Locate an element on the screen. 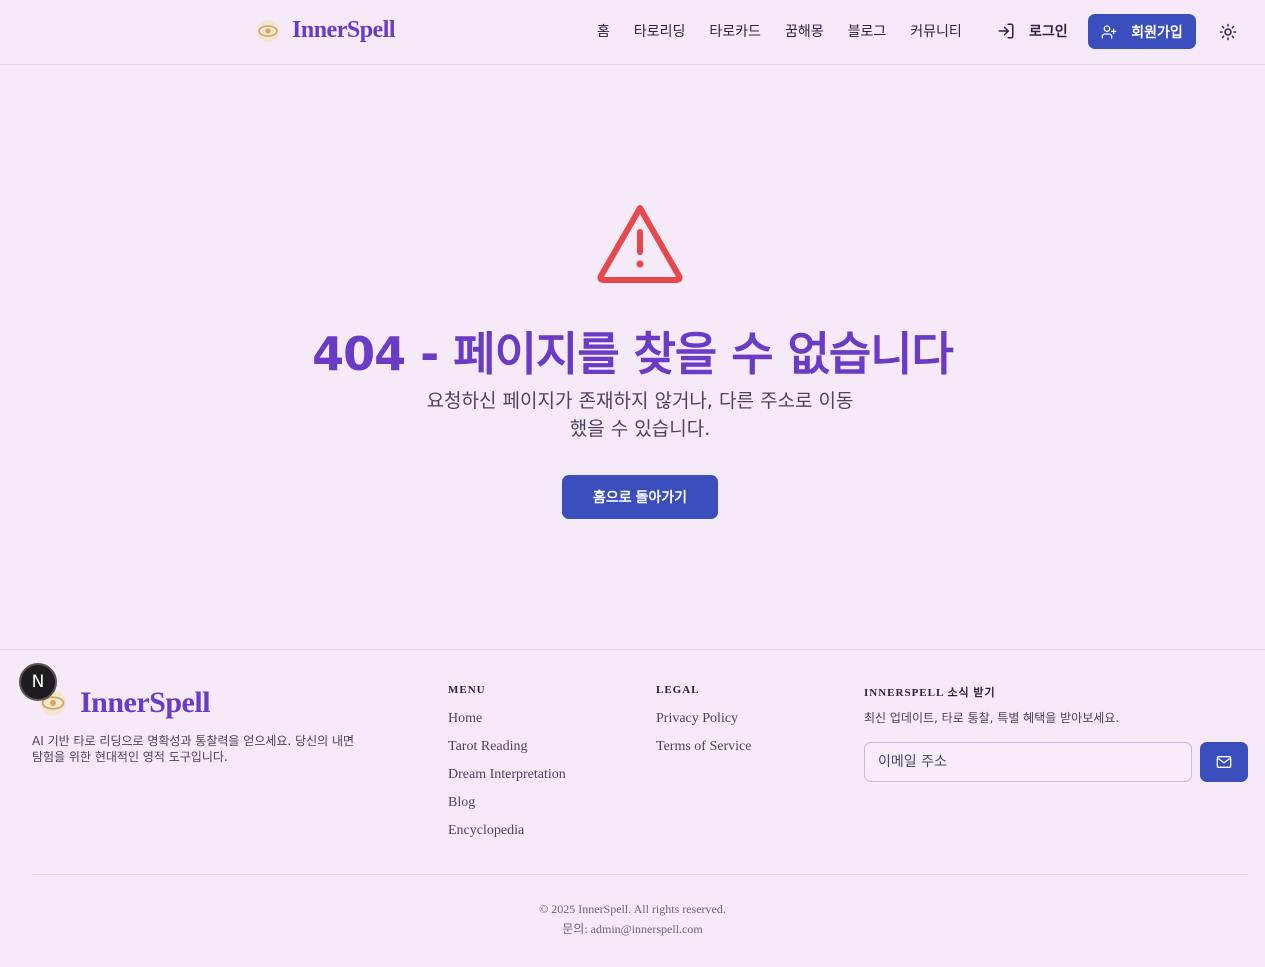 The image size is (1265, 967). footer-link-dream: Dream Interpretation is located at coordinates (507, 780).